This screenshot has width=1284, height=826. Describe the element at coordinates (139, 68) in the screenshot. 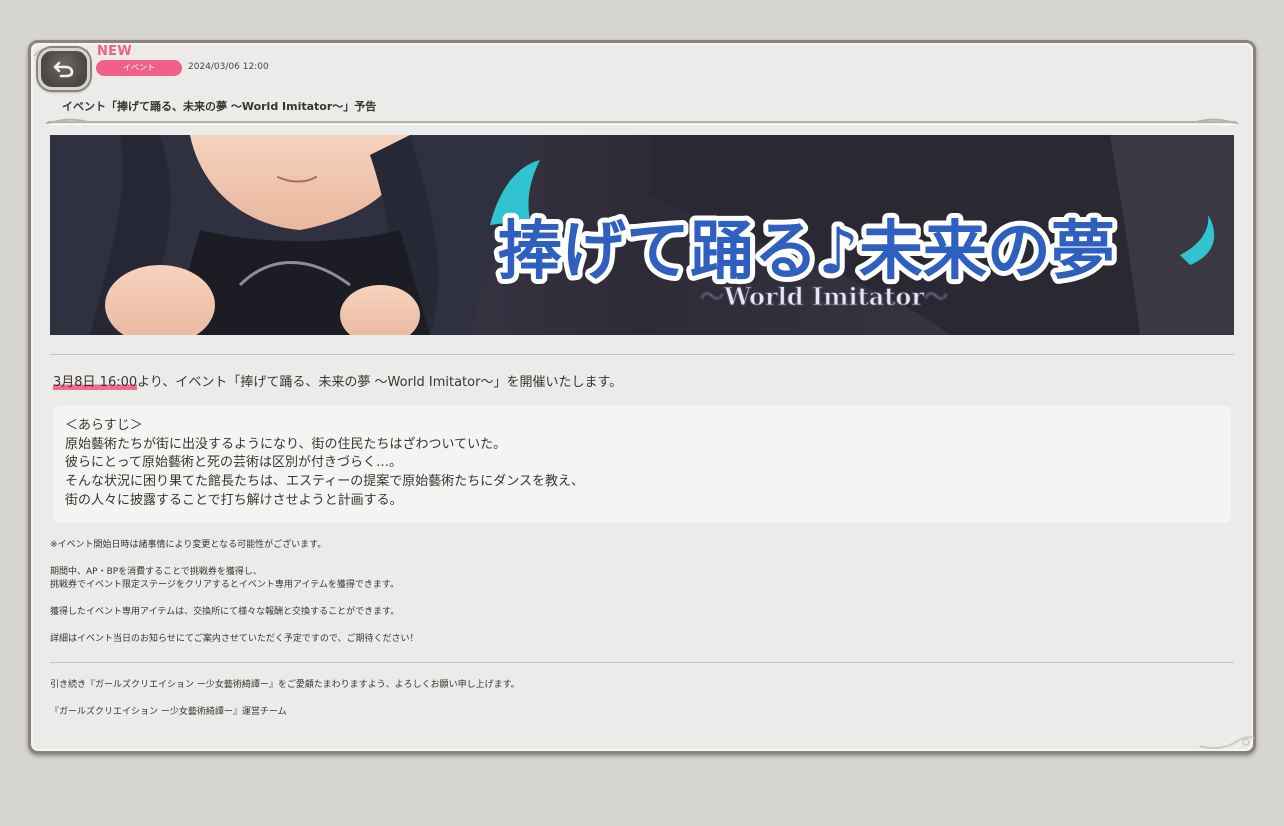

I see `category-badge: イベント` at that location.